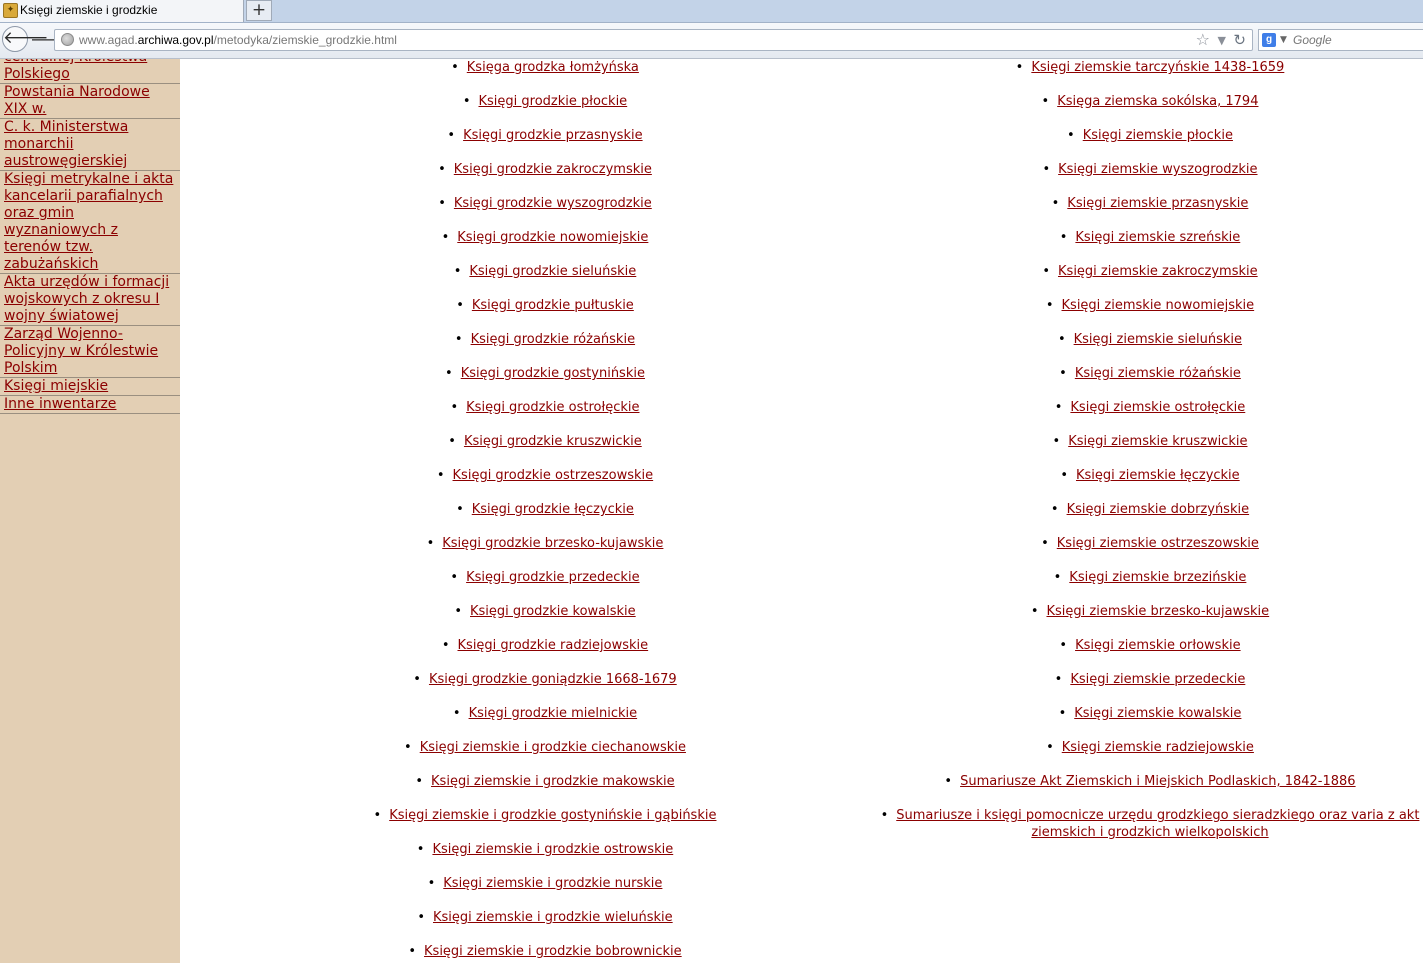  Describe the element at coordinates (10, 10) in the screenshot. I see `site-favicon-icon: ✦` at that location.